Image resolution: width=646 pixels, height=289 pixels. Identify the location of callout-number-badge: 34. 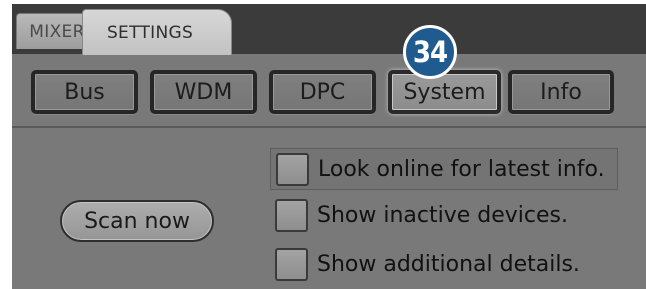
(430, 52).